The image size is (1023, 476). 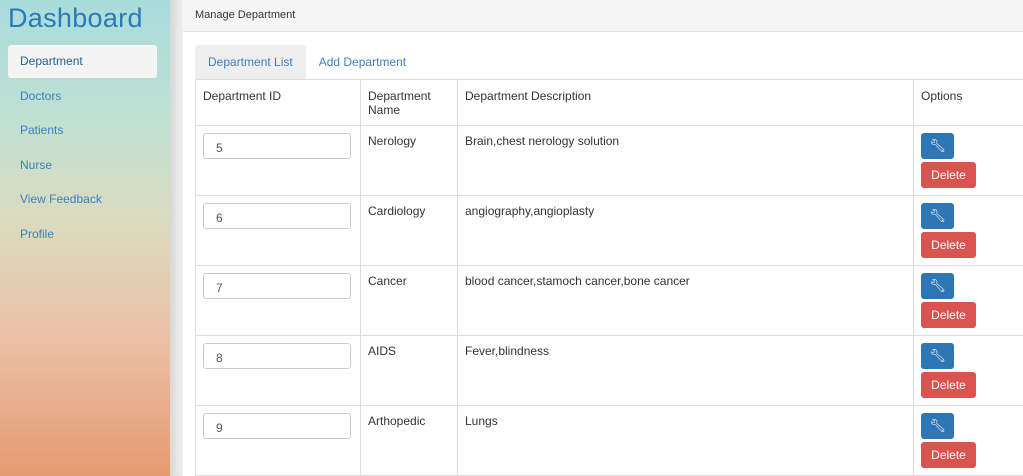 What do you see at coordinates (362, 62) in the screenshot?
I see `tab-add-department: Add Department` at bounding box center [362, 62].